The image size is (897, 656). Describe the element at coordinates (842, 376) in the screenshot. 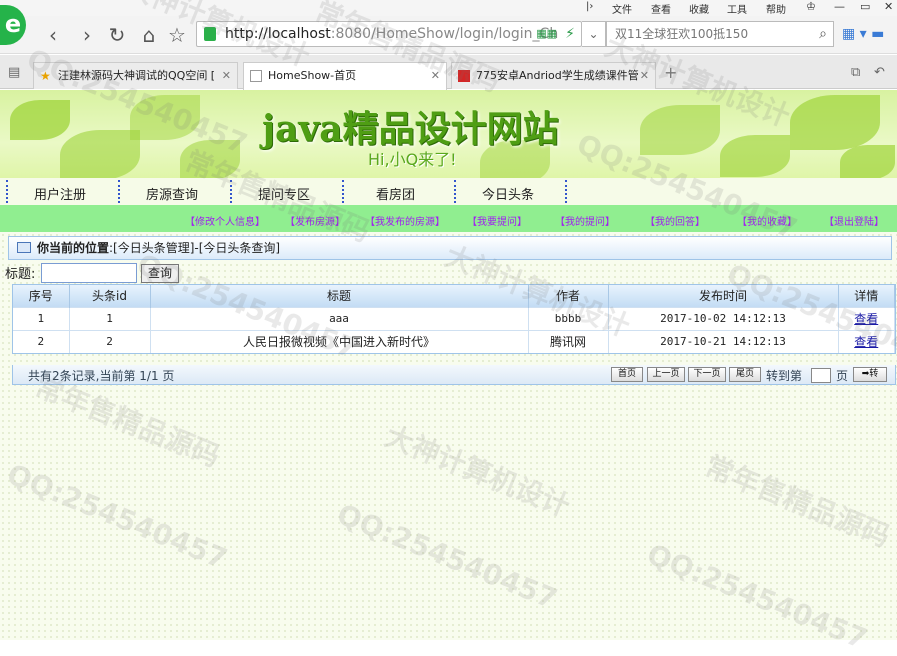

I see `page-unit-label: 页` at that location.